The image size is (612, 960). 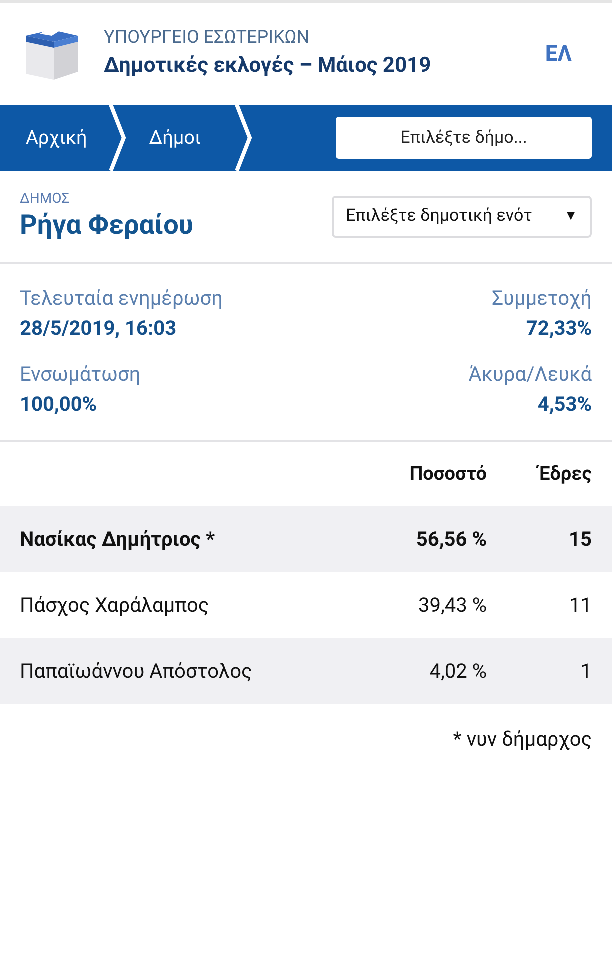 What do you see at coordinates (565, 404) in the screenshot?
I see `stat-value: 4,53%` at bounding box center [565, 404].